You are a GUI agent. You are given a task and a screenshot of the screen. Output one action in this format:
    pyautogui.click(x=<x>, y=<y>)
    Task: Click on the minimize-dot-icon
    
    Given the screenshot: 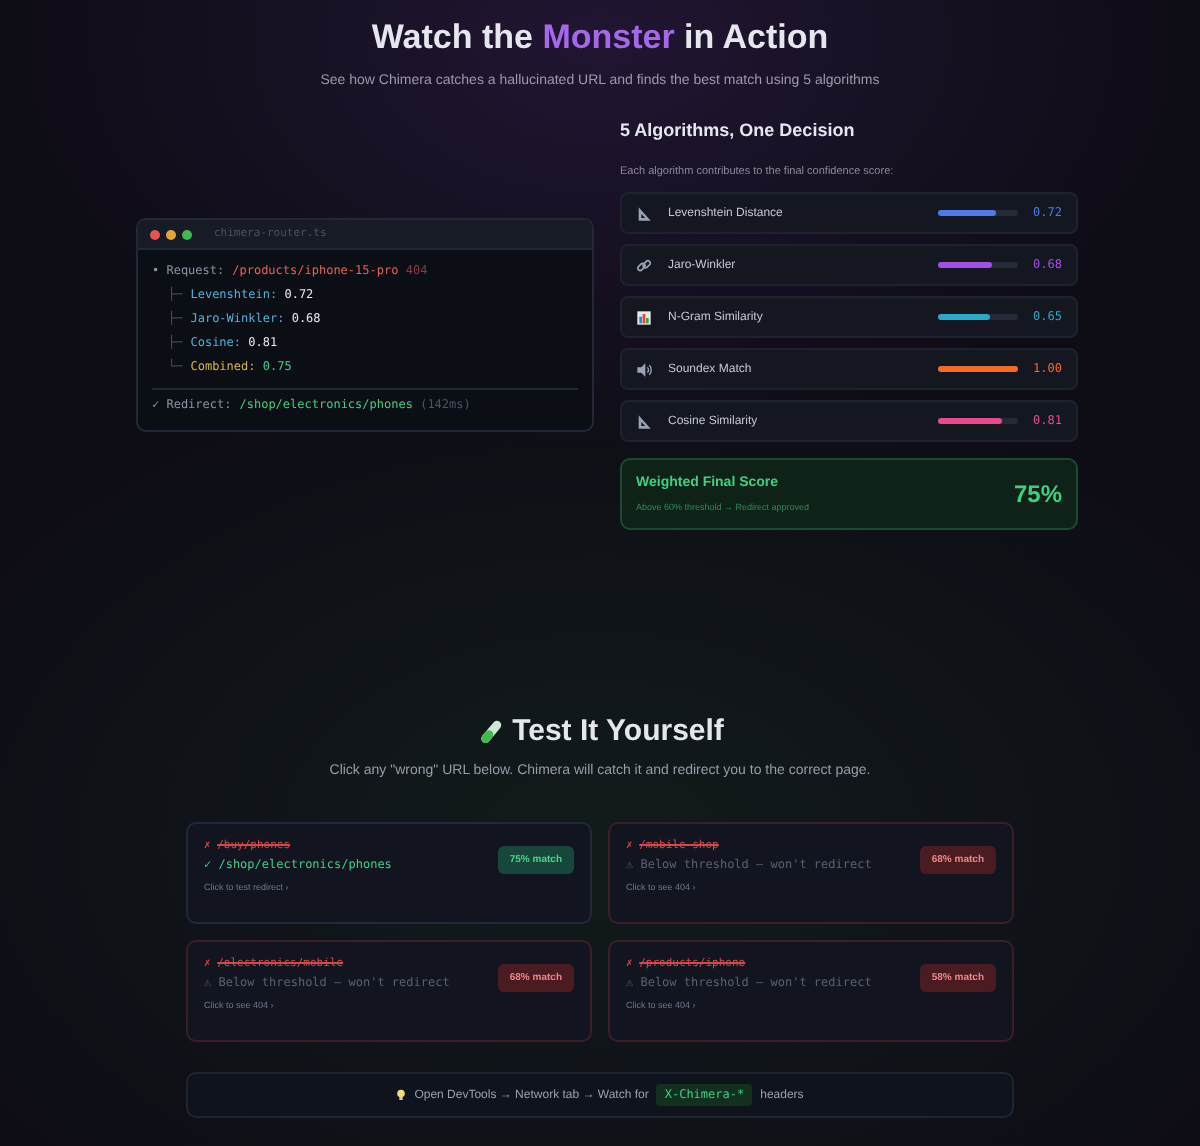 What is the action you would take?
    pyautogui.click(x=171, y=234)
    